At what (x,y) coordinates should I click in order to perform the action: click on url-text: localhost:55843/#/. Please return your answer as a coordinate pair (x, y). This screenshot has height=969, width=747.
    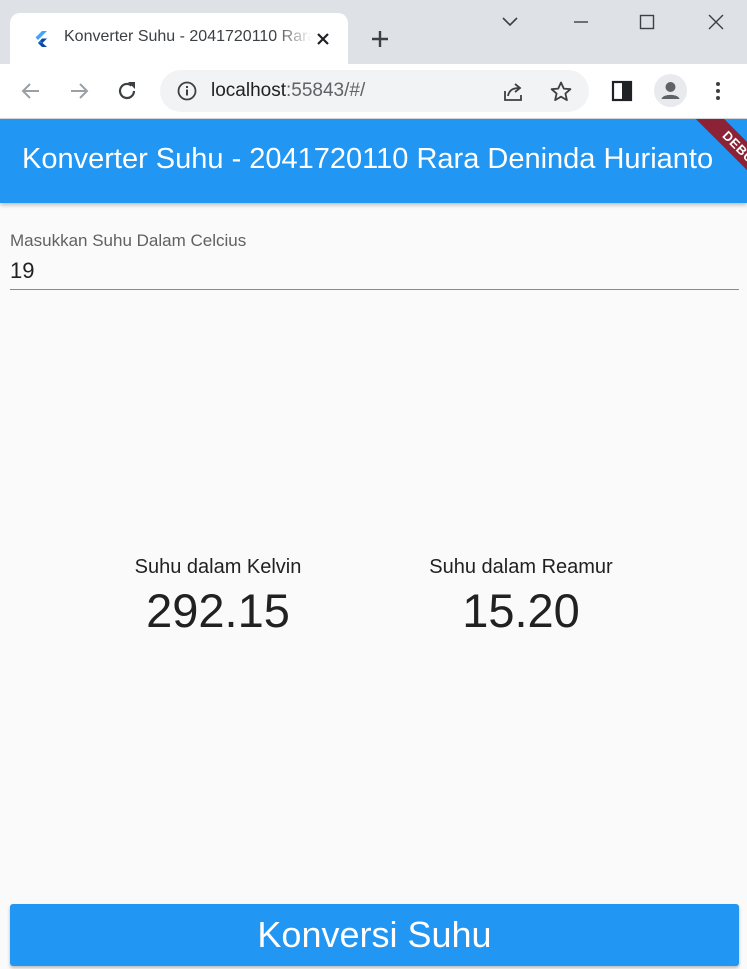
    Looking at the image, I should click on (288, 91).